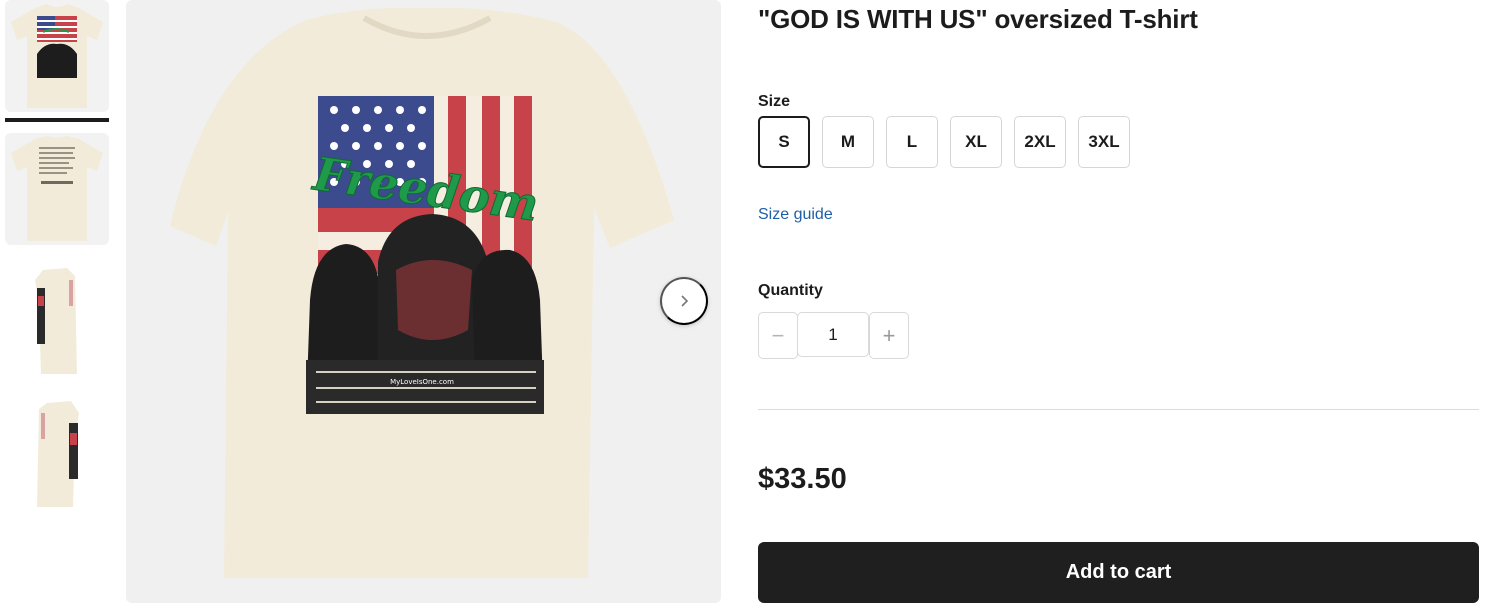  I want to click on thumbnail-right-side, so click(57, 455).